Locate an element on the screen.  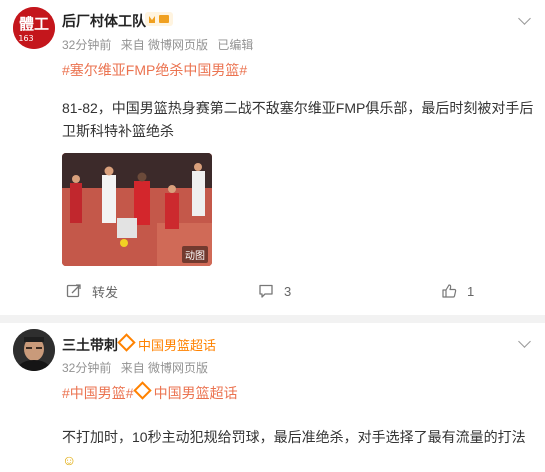
avatar-logo-number: 163 is located at coordinates (25, 38).